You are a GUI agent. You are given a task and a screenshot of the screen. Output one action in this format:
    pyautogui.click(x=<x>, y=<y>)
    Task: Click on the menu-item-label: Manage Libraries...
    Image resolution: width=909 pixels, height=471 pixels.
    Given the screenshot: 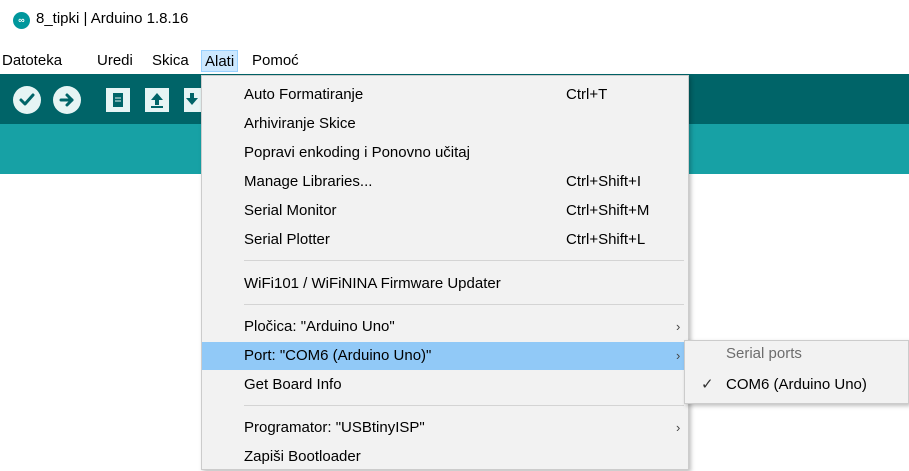 What is the action you would take?
    pyautogui.click(x=308, y=181)
    